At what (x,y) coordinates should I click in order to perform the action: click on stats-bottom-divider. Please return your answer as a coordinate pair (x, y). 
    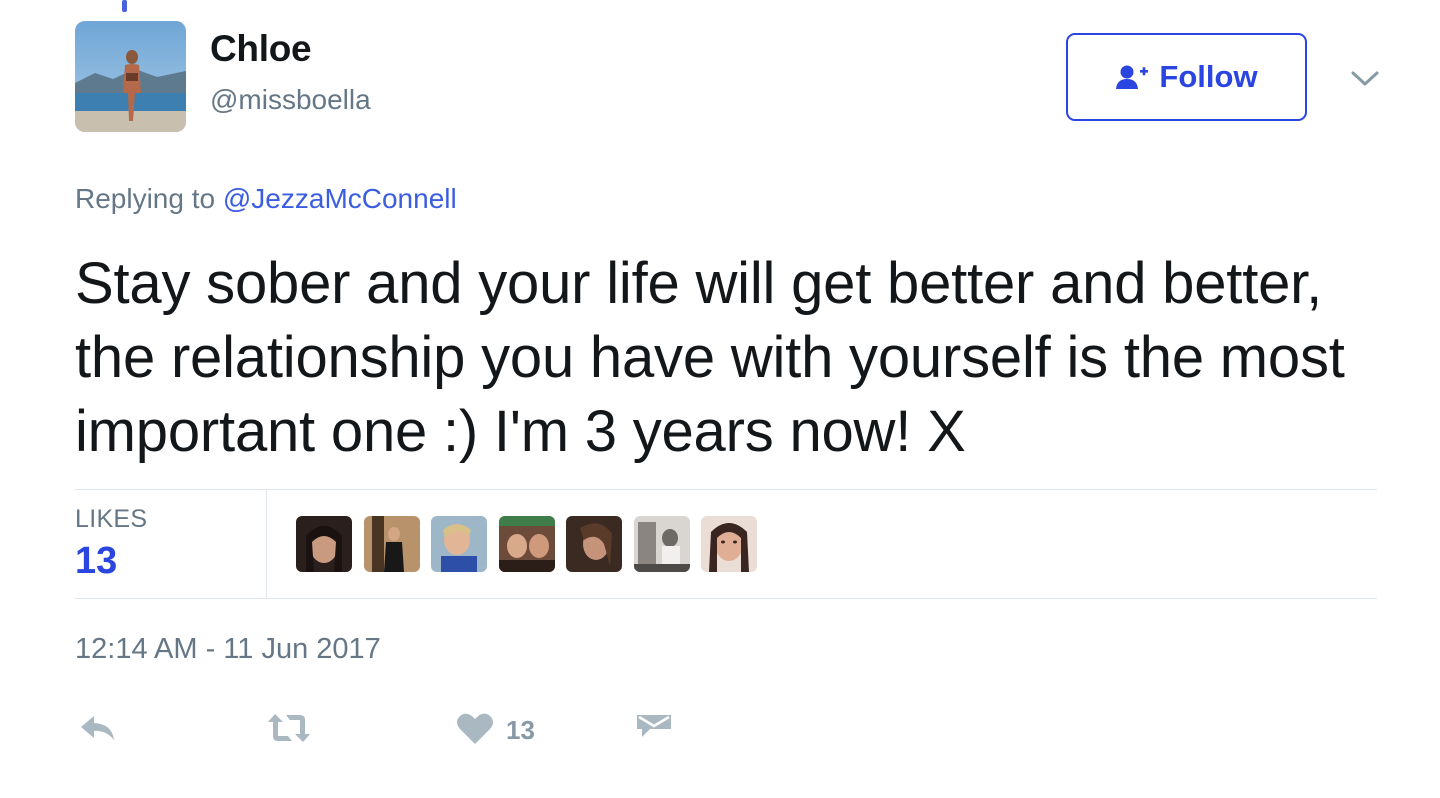
    Looking at the image, I should click on (726, 598).